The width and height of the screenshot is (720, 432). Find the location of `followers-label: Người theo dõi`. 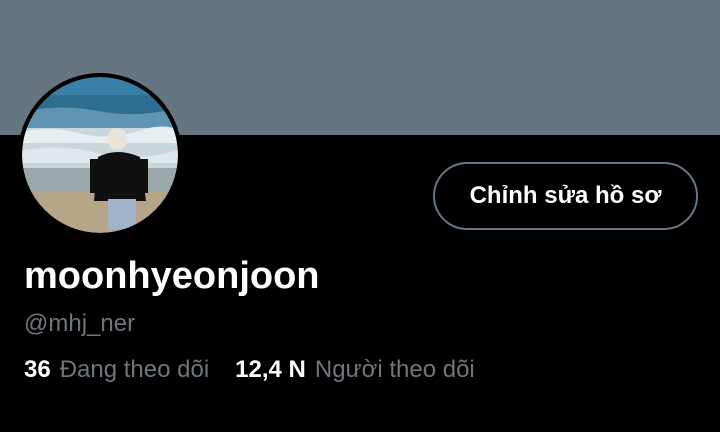

followers-label: Người theo dõi is located at coordinates (394, 369).